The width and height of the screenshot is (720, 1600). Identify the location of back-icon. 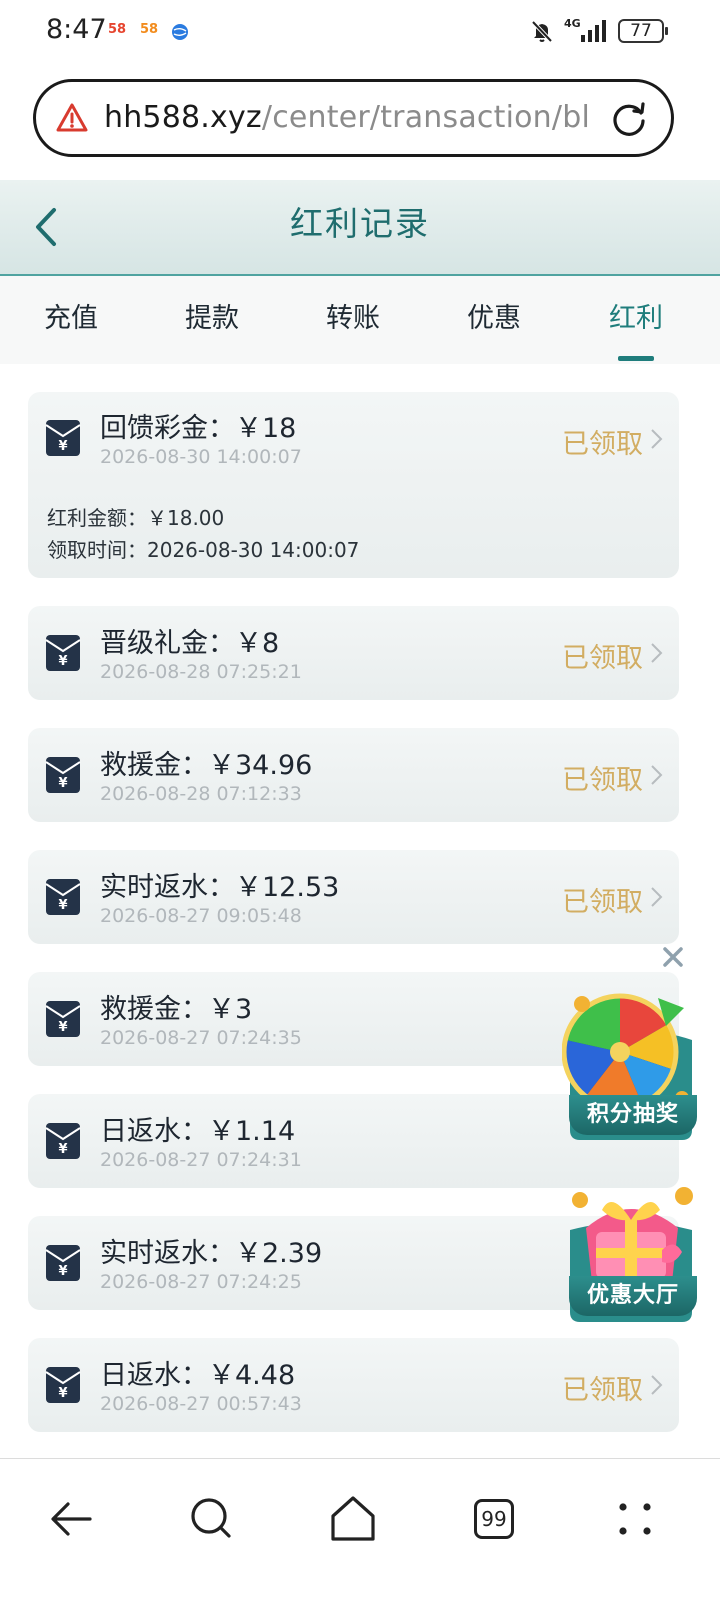
(72, 1519).